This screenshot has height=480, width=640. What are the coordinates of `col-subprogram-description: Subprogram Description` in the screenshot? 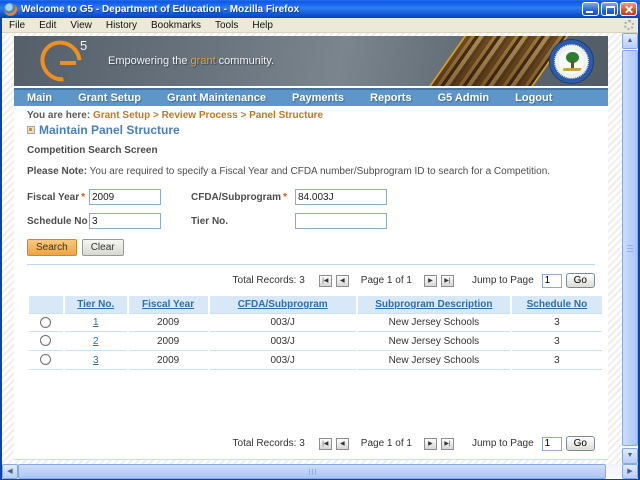 It's located at (433, 304).